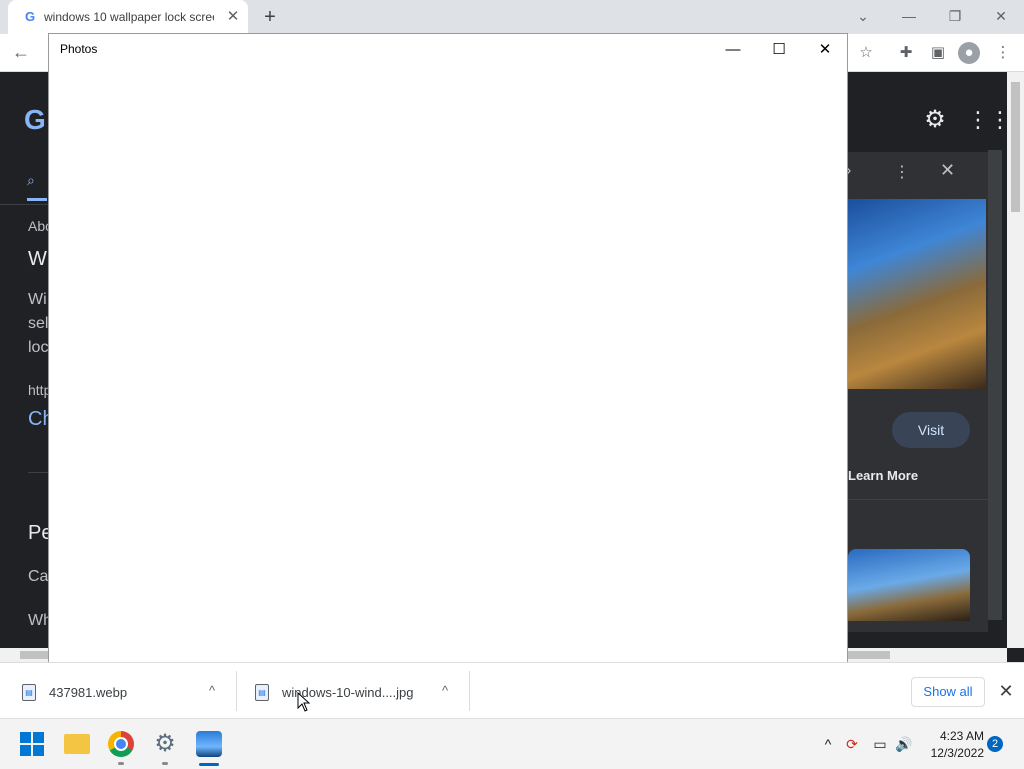 The image size is (1024, 769). Describe the element at coordinates (948, 692) in the screenshot. I see `show-all-button: Show all` at that location.